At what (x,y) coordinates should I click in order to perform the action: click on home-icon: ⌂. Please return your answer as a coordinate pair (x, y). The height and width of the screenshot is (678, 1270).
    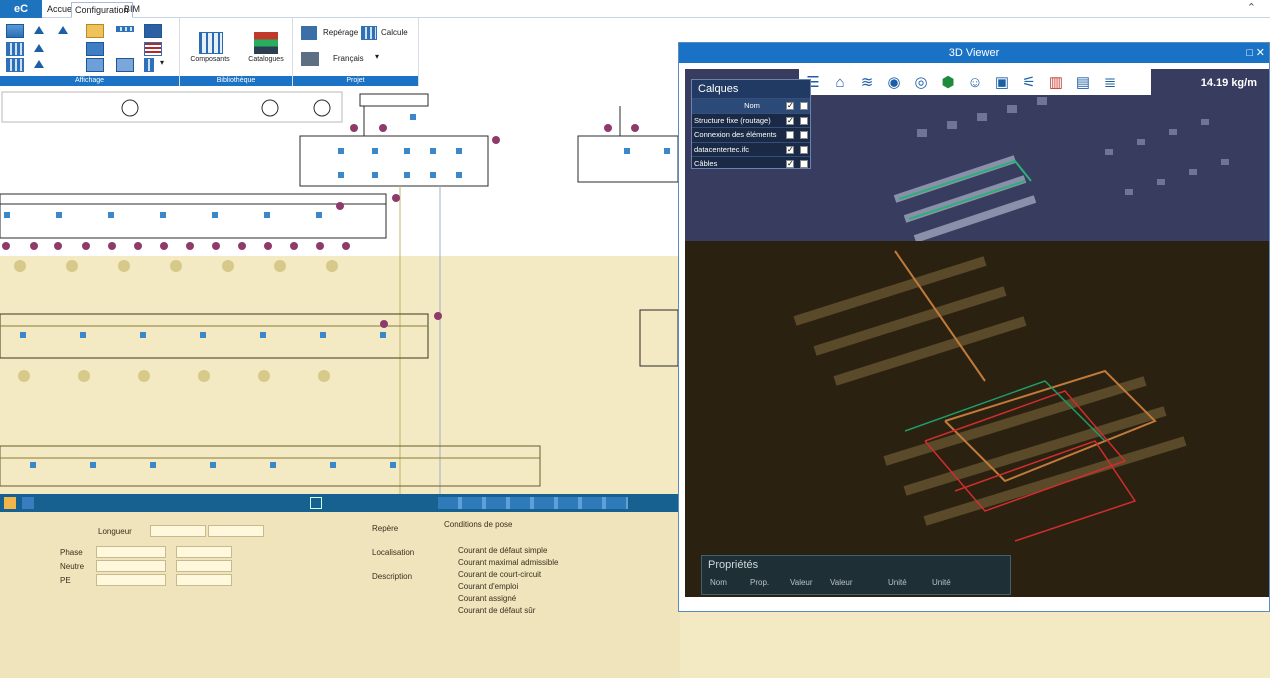
    Looking at the image, I should click on (840, 82).